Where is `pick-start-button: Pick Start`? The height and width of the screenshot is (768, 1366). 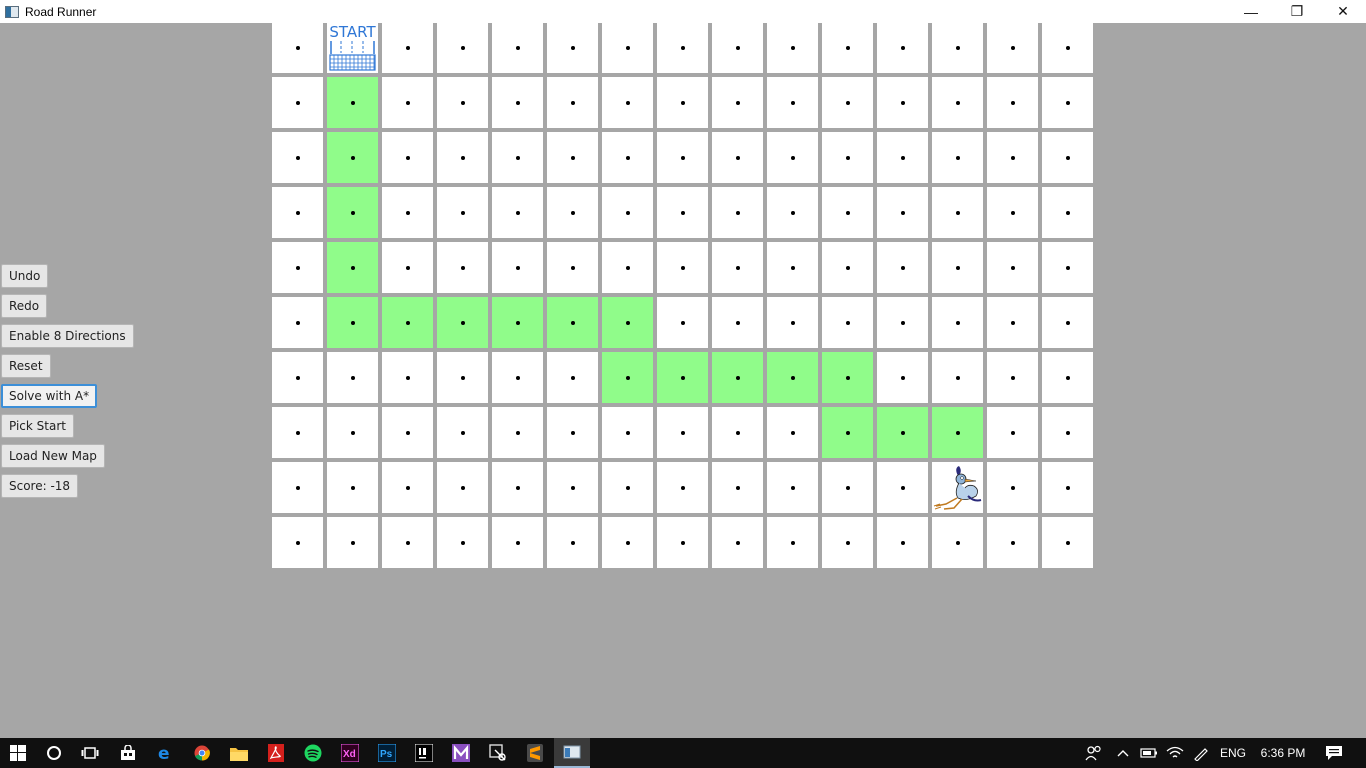
pick-start-button: Pick Start is located at coordinates (37, 426).